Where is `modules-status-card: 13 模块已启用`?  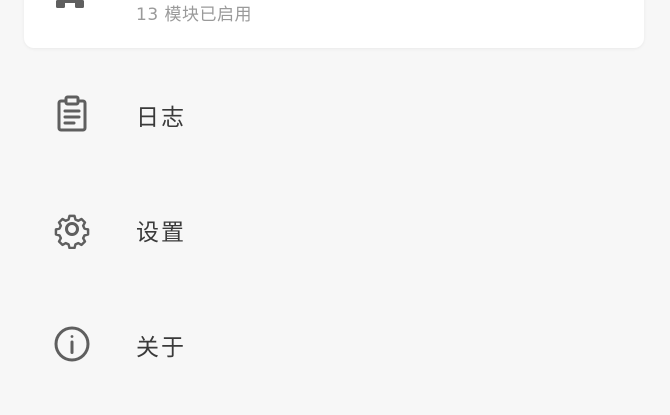
modules-status-card: 13 模块已启用 is located at coordinates (334, 24).